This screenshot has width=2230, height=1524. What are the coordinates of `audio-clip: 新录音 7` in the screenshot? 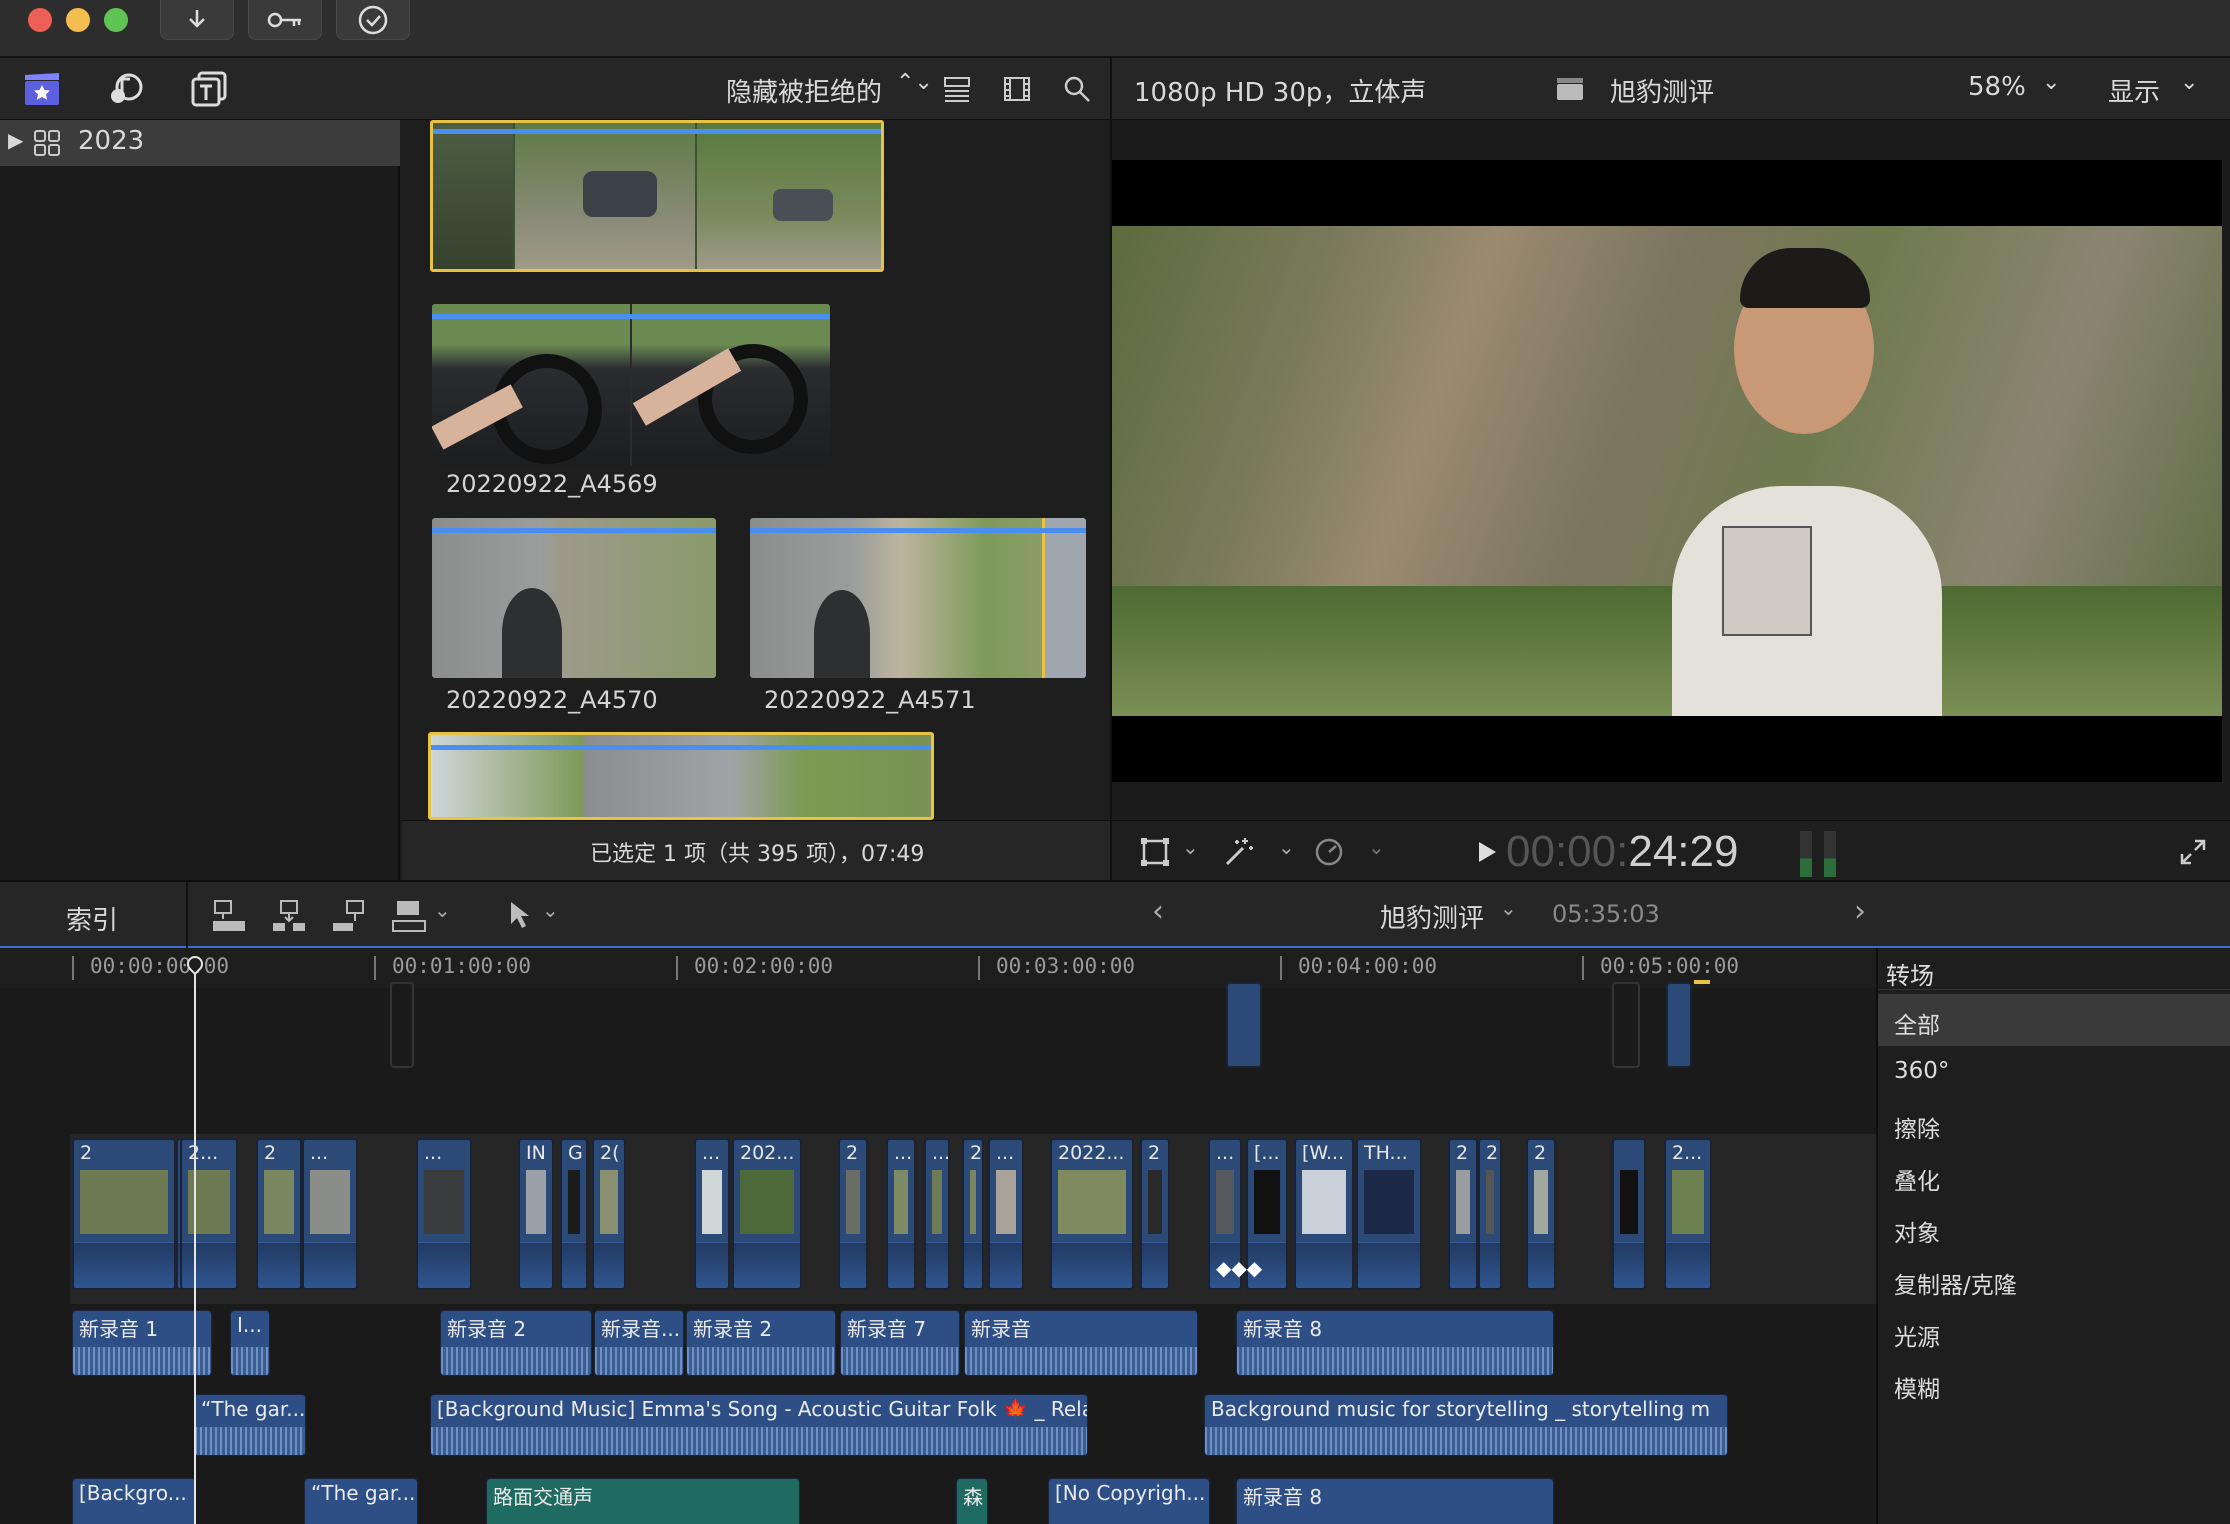 It's located at (900, 1343).